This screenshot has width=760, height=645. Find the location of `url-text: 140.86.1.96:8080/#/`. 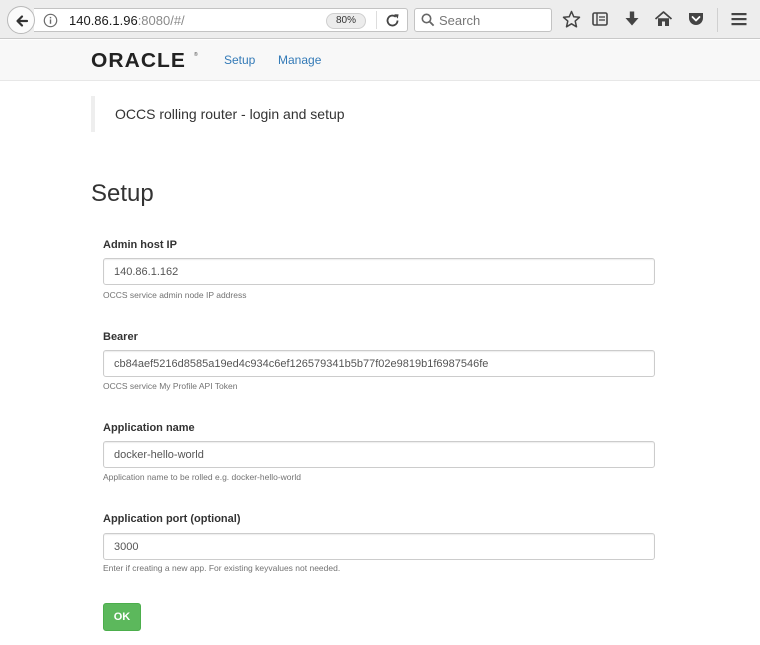

url-text: 140.86.1.96:8080/#/ is located at coordinates (127, 20).